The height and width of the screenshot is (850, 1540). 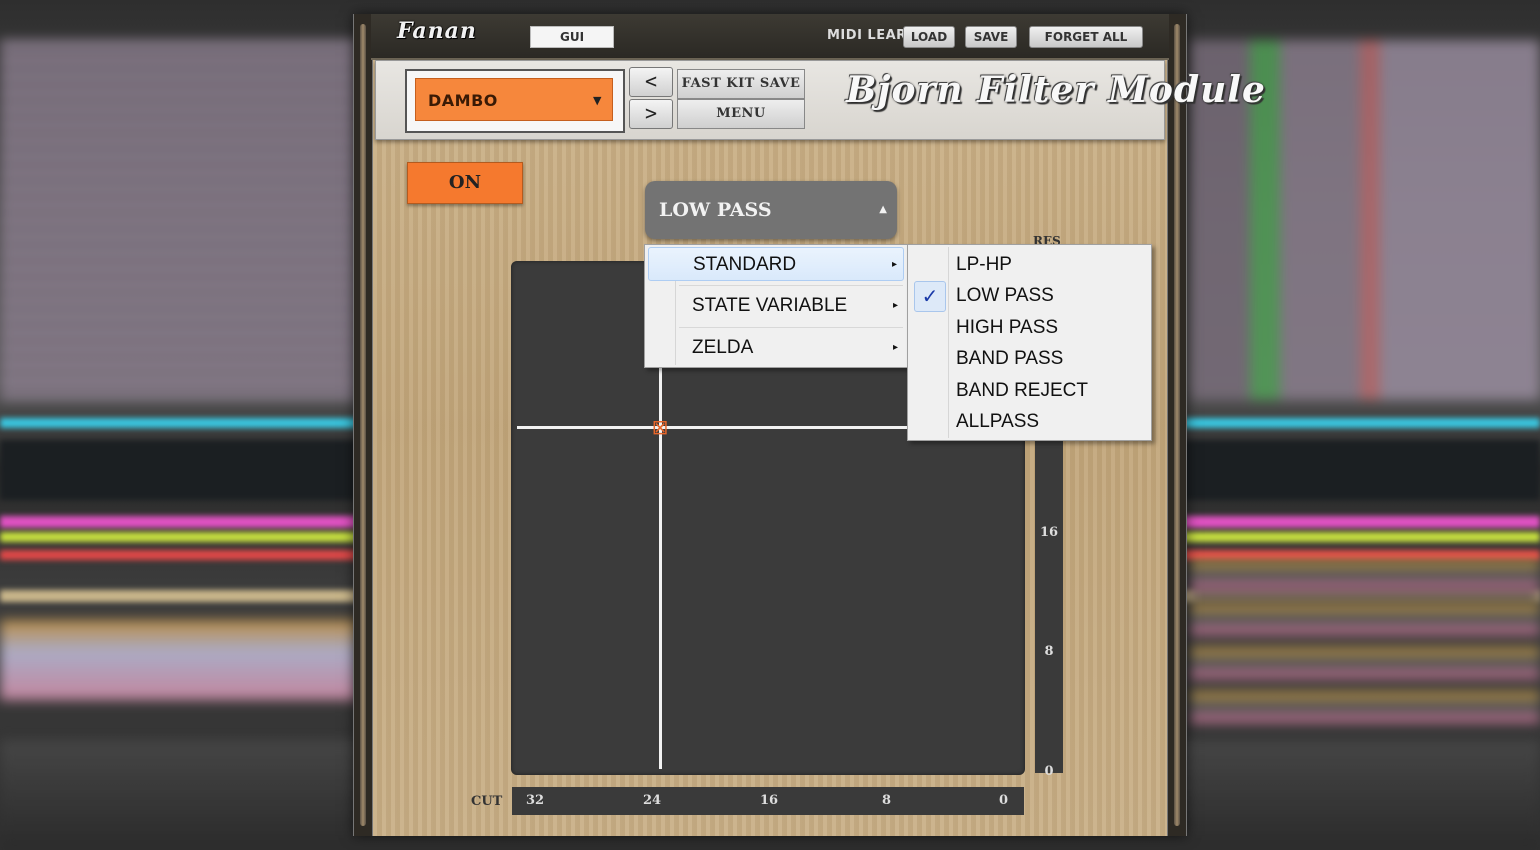 What do you see at coordinates (1049, 651) in the screenshot?
I see `res-tick: 8` at bounding box center [1049, 651].